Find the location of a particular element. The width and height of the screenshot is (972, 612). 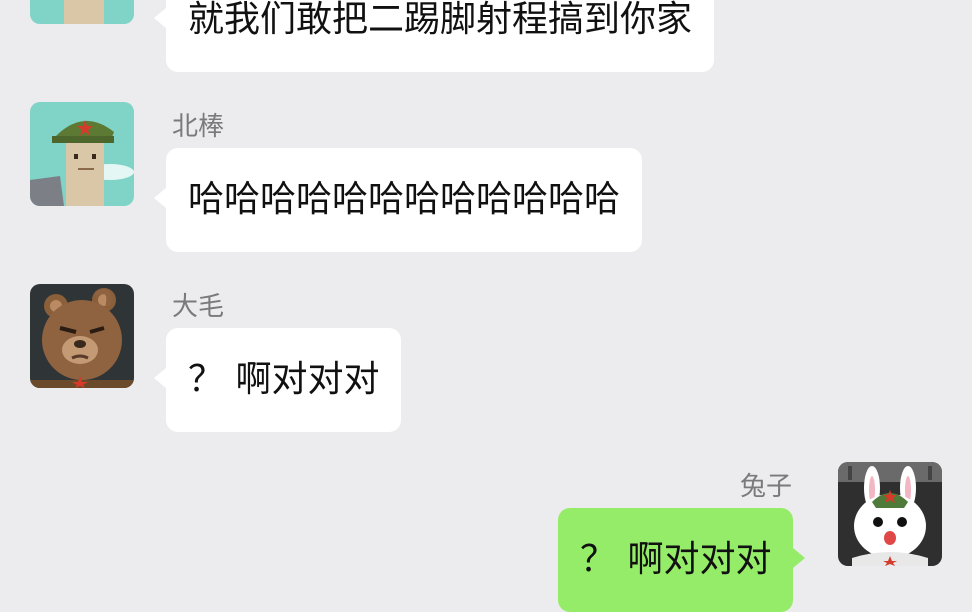

sender-name: 大毛 is located at coordinates (198, 307).